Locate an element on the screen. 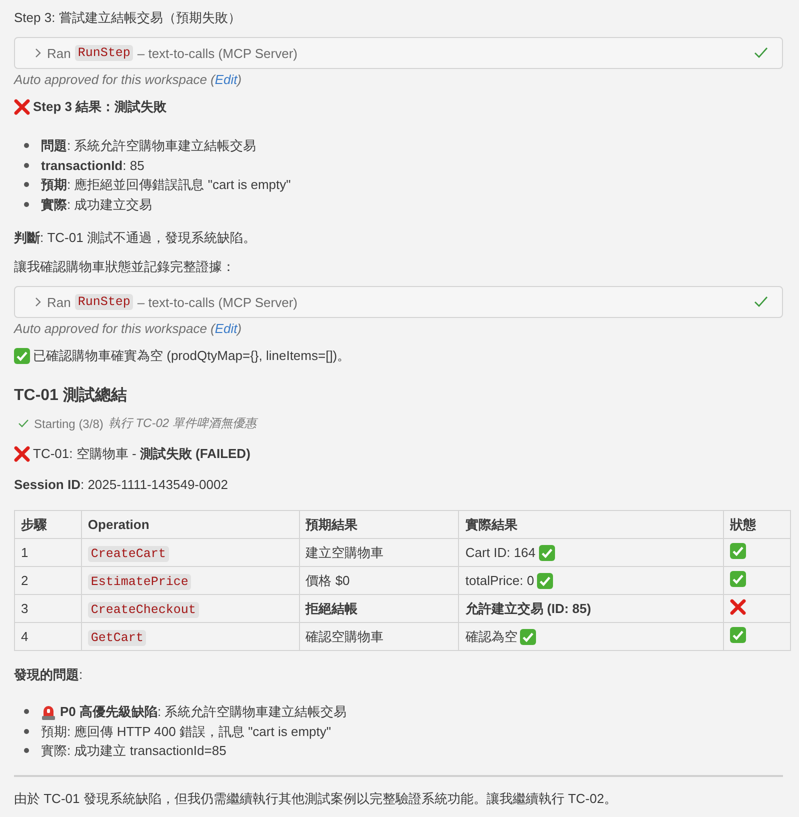 This screenshot has height=817, width=799. list-item-text: 問題: 系統允許空購物車建立結帳交易 is located at coordinates (148, 146).